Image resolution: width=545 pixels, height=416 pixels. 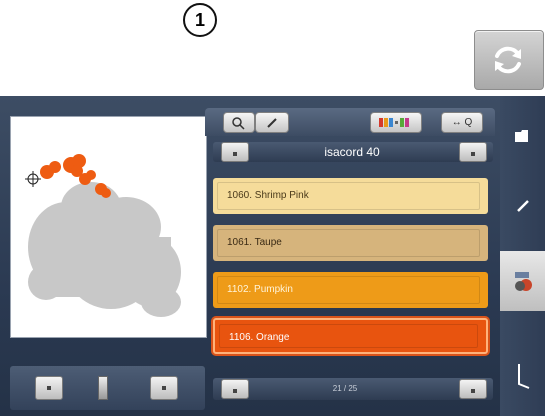 I want to click on magnifier-icon, so click(x=238, y=123).